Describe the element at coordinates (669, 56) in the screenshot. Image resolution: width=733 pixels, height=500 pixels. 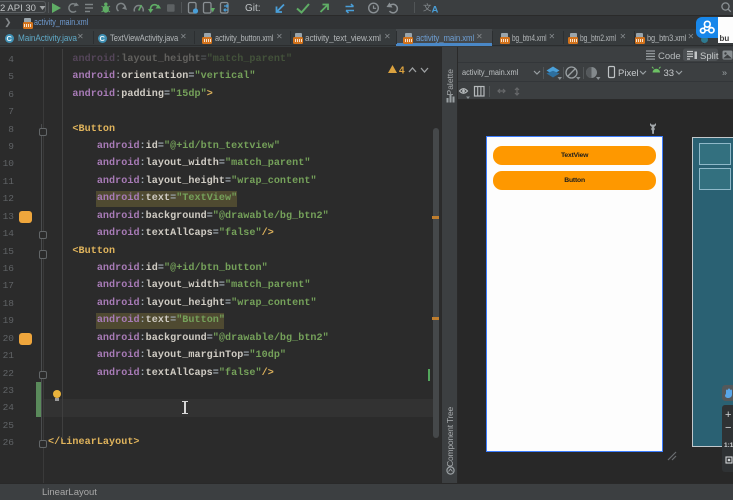
I see `svg-text: Code` at that location.